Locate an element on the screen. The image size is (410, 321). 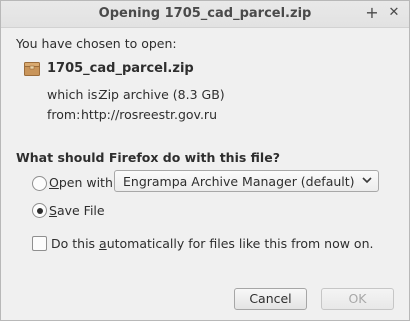
cancel-button: Cancel is located at coordinates (270, 299).